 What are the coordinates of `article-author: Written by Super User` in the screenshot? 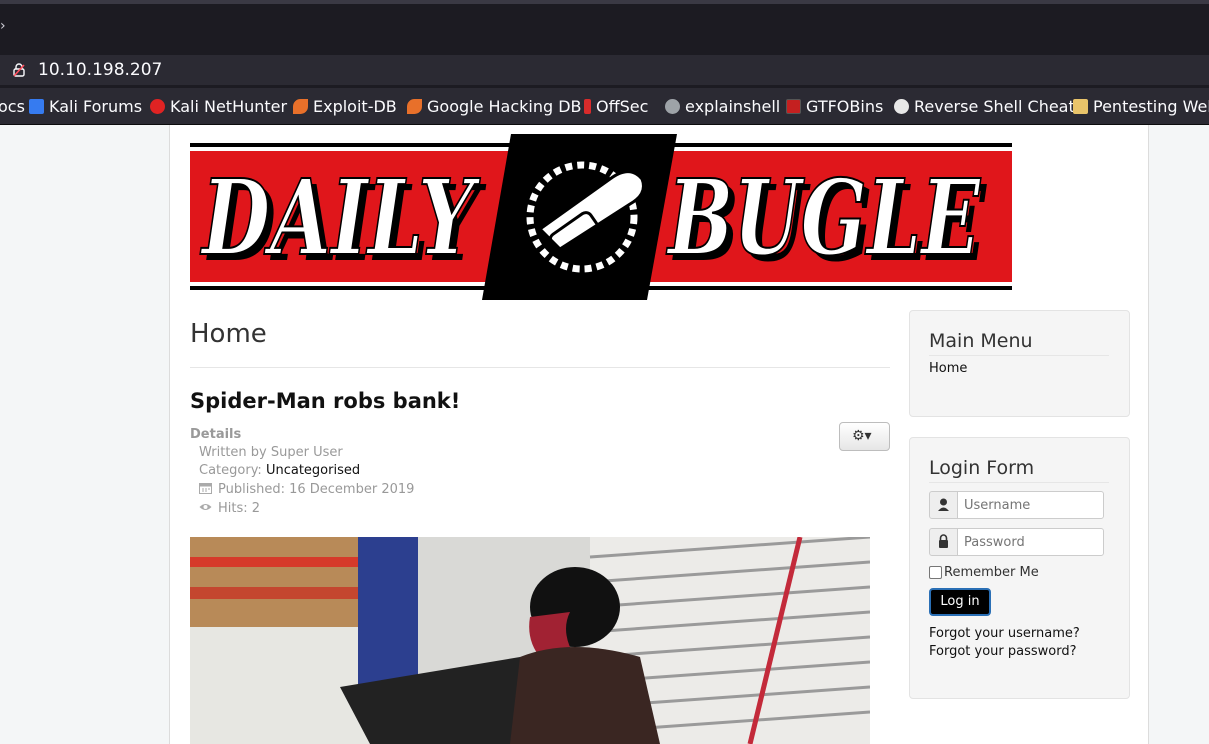 It's located at (271, 452).